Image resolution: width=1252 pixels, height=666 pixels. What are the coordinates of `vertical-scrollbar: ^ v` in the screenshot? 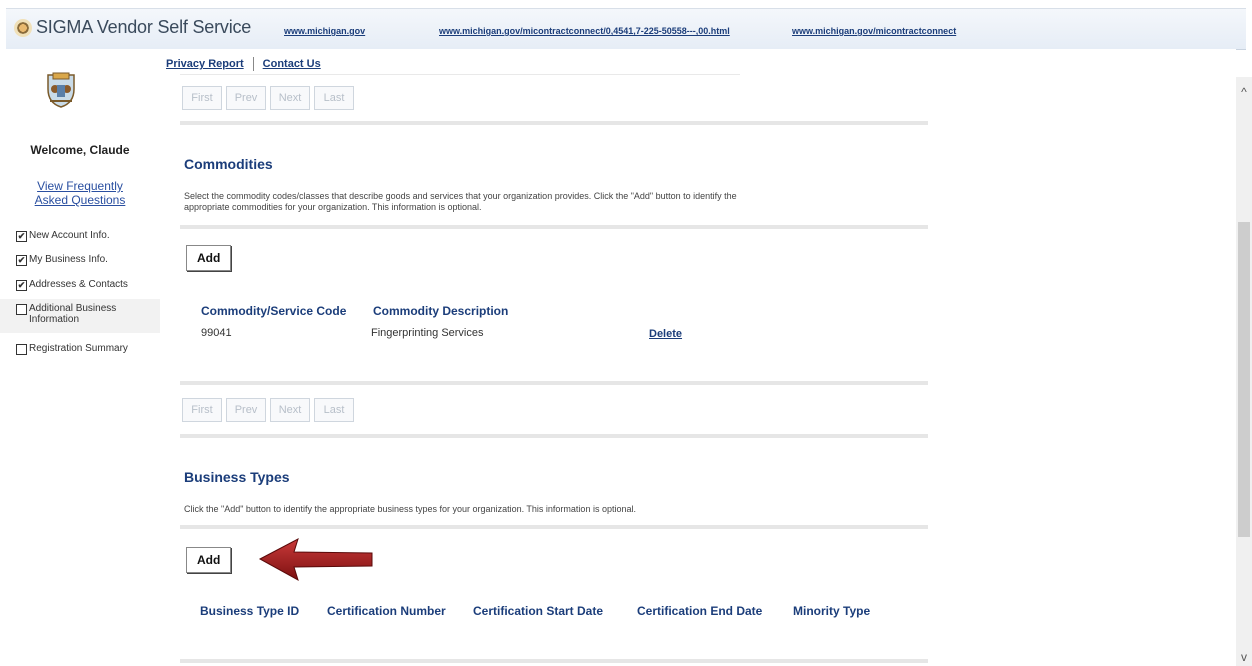 It's located at (1244, 371).